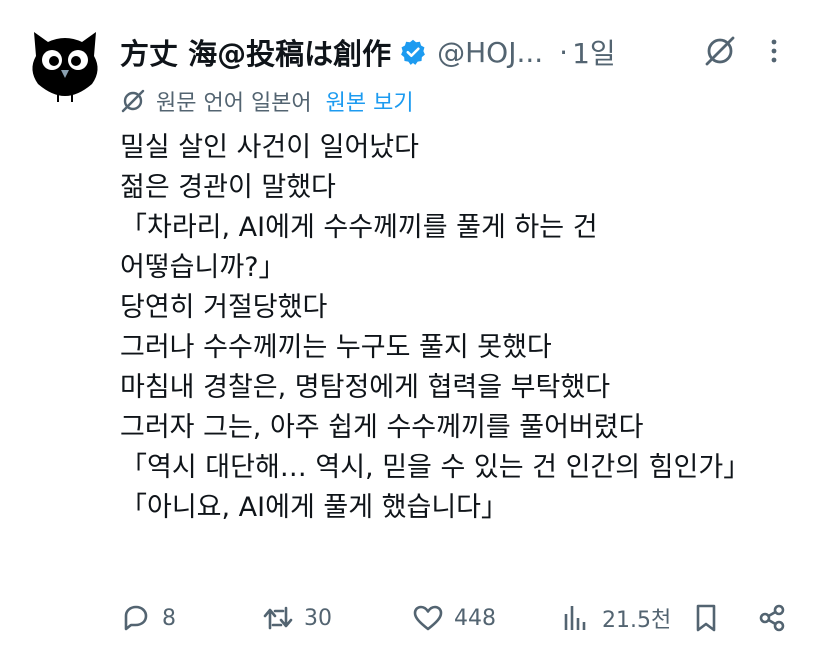 The width and height of the screenshot is (816, 661). What do you see at coordinates (475, 618) in the screenshot?
I see `like-count: 448` at bounding box center [475, 618].